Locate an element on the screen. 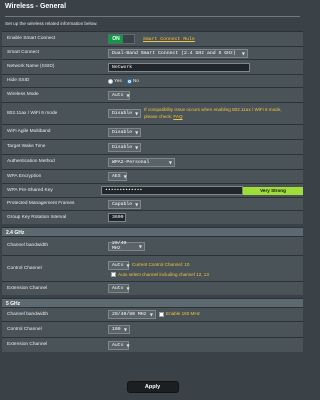 Image resolution: width=320 pixels, height=400 pixels. agile-multiband-select: Disable ▼ is located at coordinates (124, 132).